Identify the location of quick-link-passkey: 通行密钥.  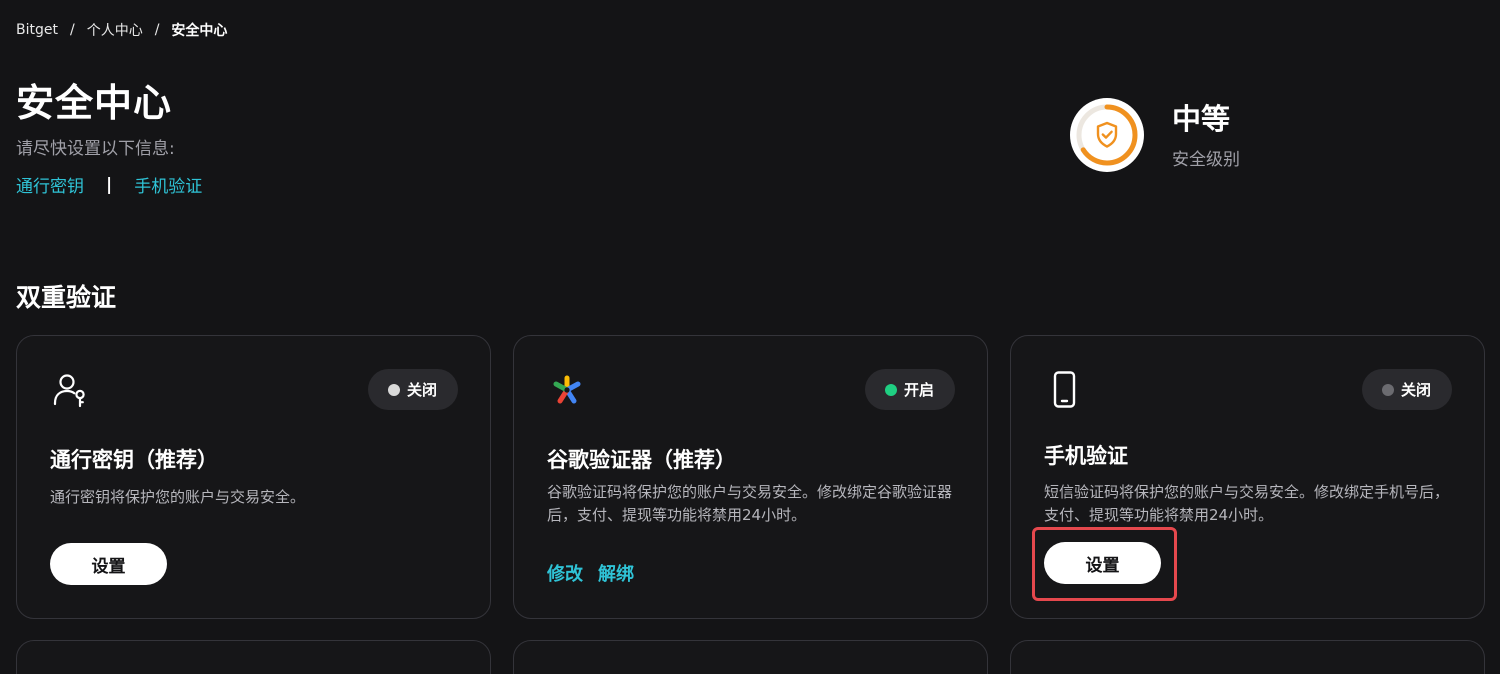
(50, 184).